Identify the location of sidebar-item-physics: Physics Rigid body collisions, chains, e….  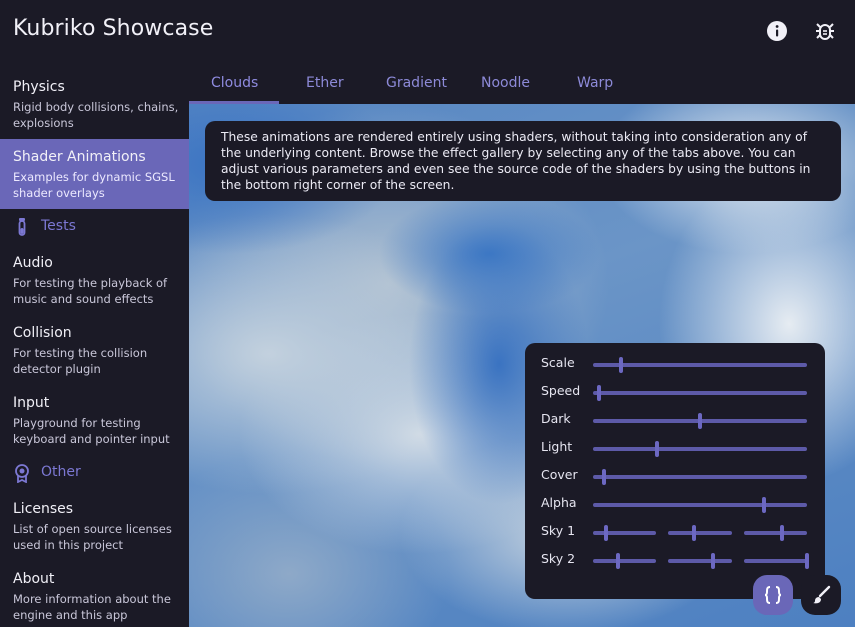
(94, 105).